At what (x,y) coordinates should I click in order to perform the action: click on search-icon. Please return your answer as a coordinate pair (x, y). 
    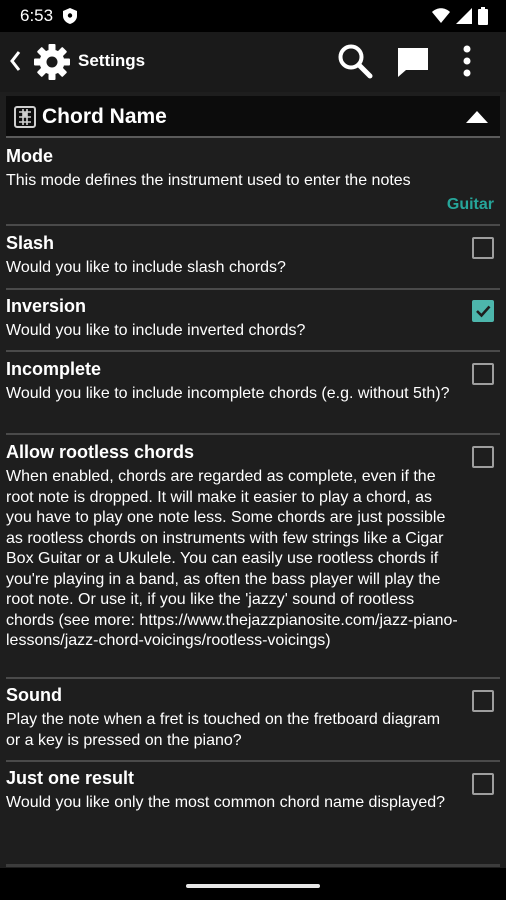
    Looking at the image, I should click on (355, 63).